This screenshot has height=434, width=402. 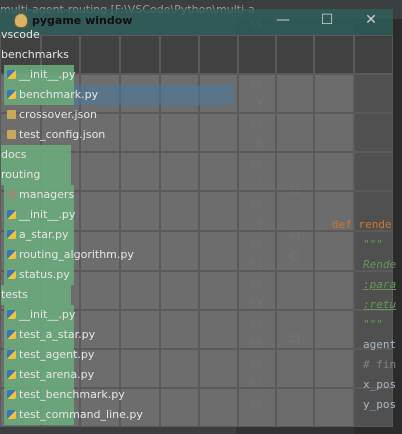 I want to click on project-tree-label: test_benchmark.py, so click(x=72, y=394).